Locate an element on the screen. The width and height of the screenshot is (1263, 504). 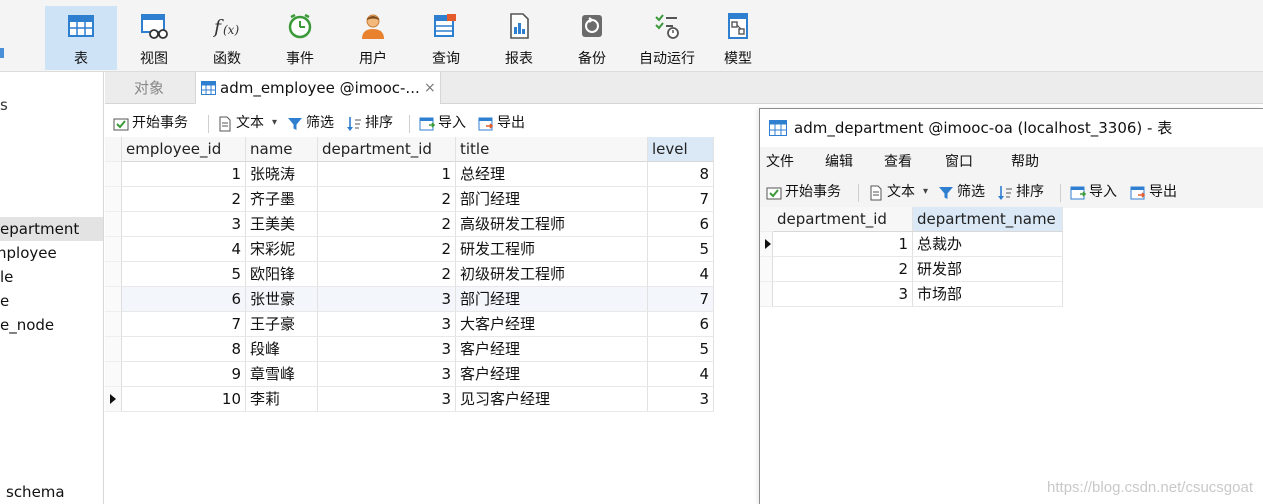
cell-employee-id: 5 is located at coordinates (184, 274).